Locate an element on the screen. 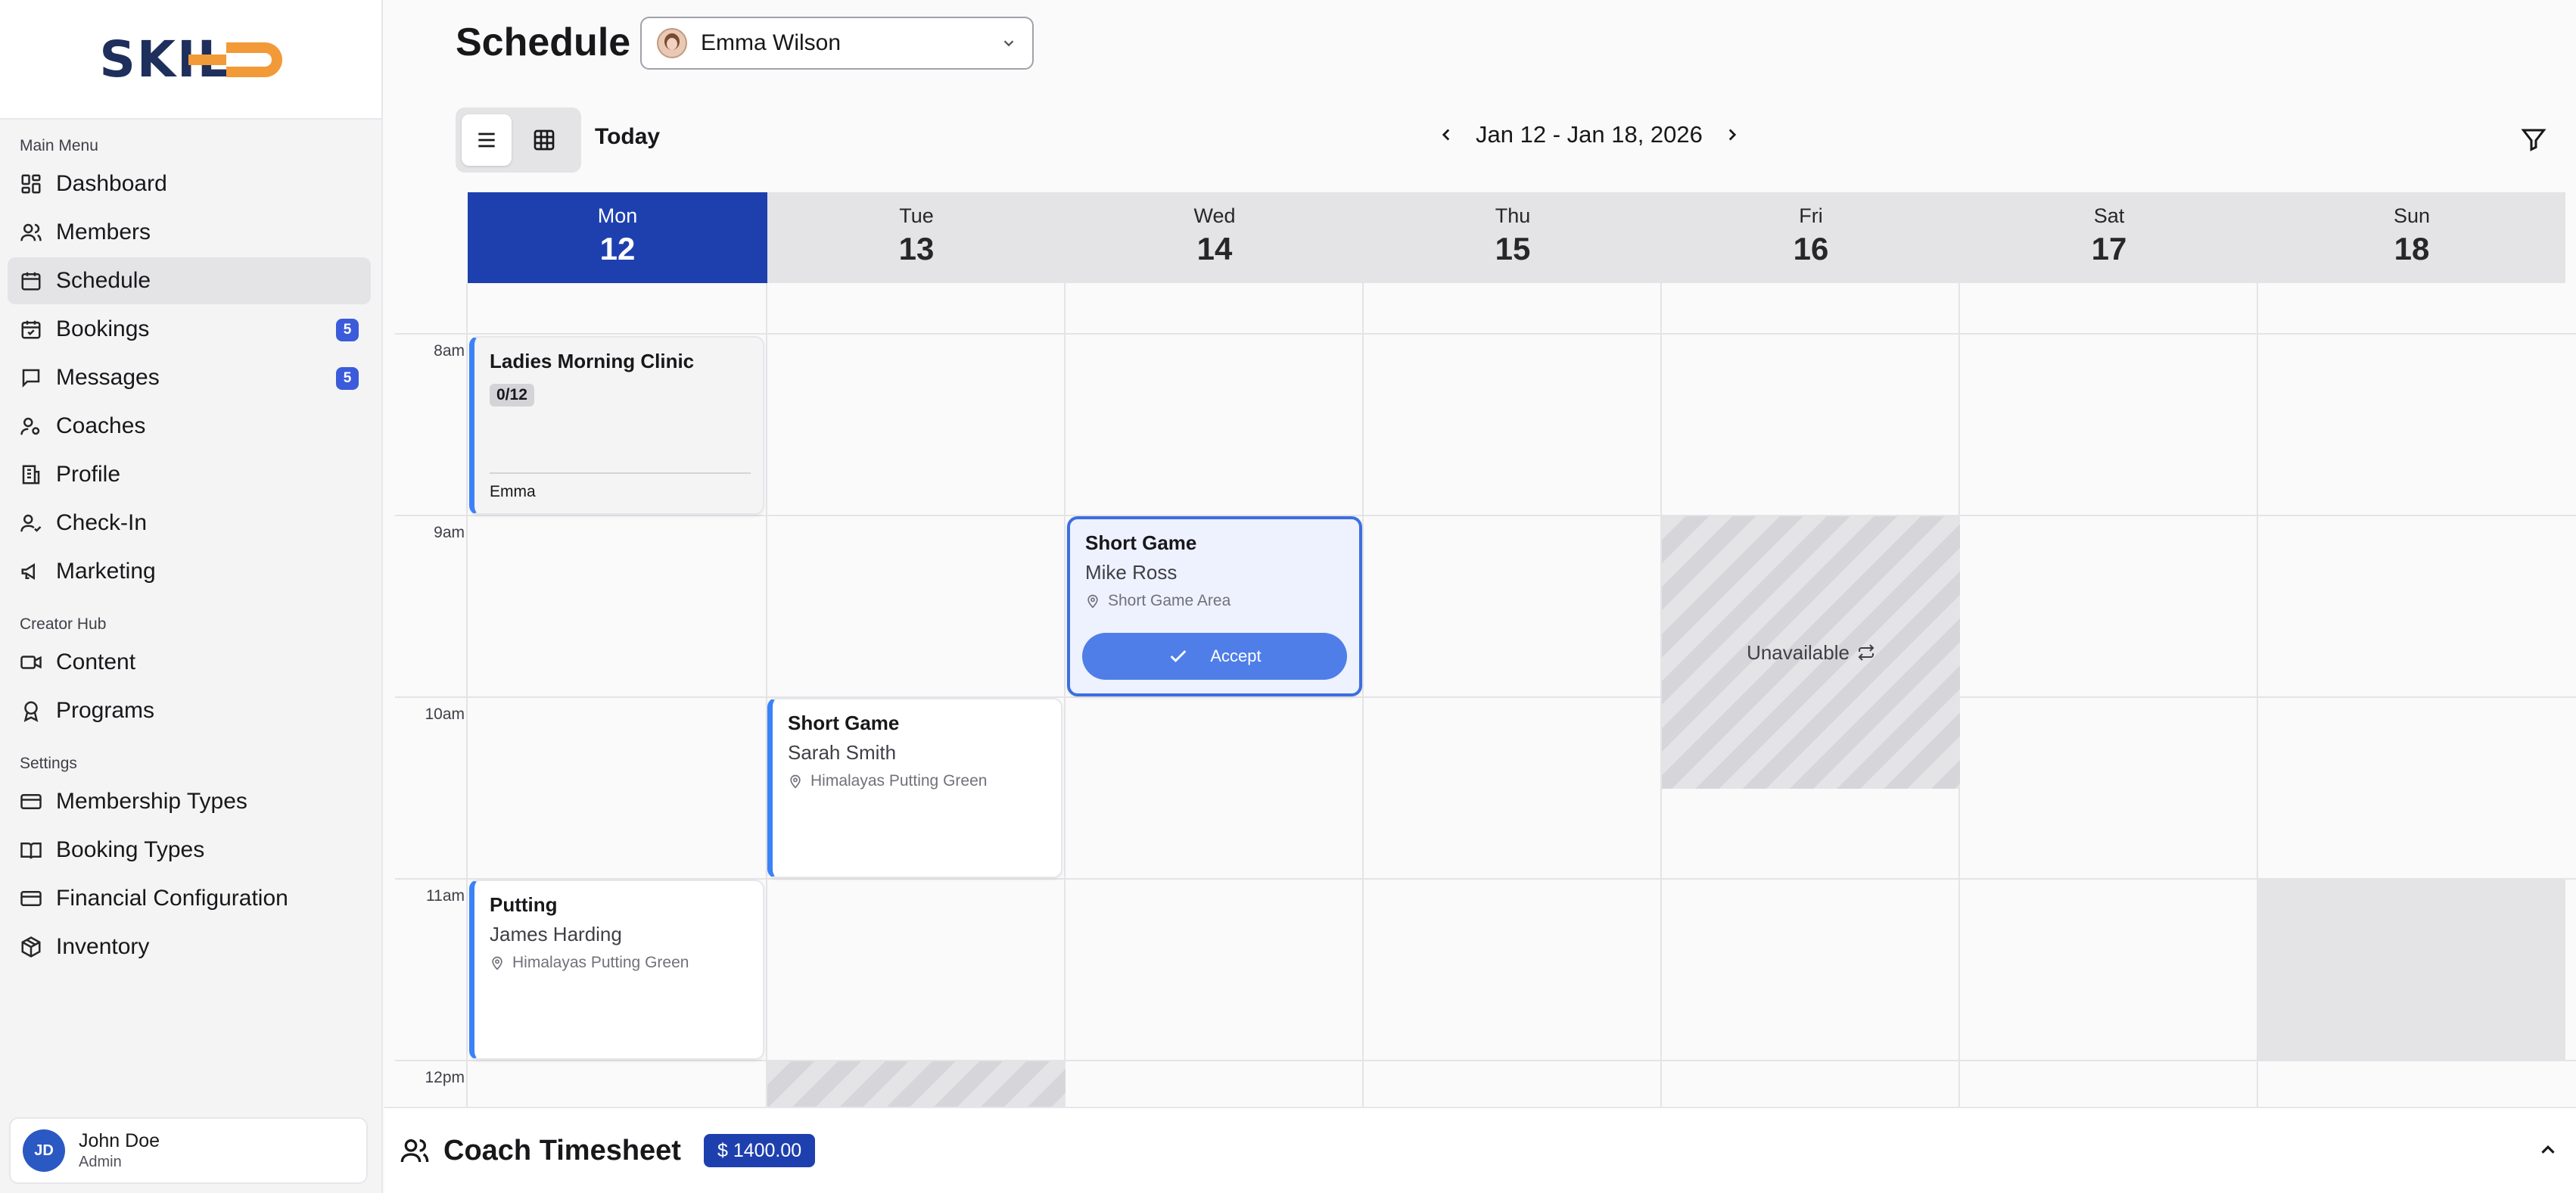 The height and width of the screenshot is (1193, 2576). accept-button: Accept is located at coordinates (1214, 656).